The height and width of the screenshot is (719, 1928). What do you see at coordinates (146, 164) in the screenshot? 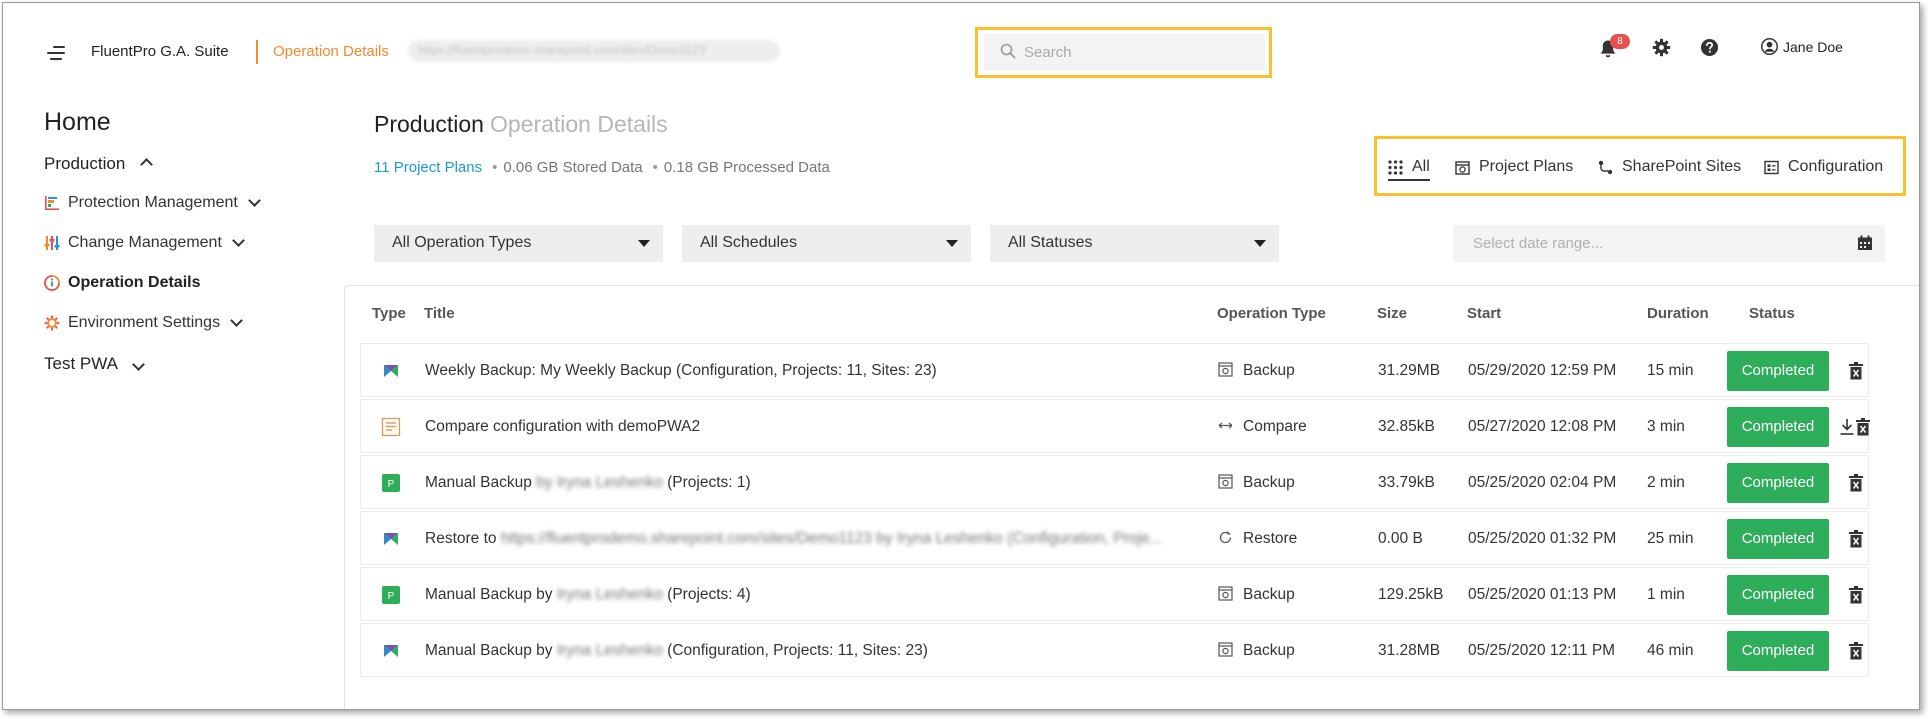
I see `chevron-up-icon` at bounding box center [146, 164].